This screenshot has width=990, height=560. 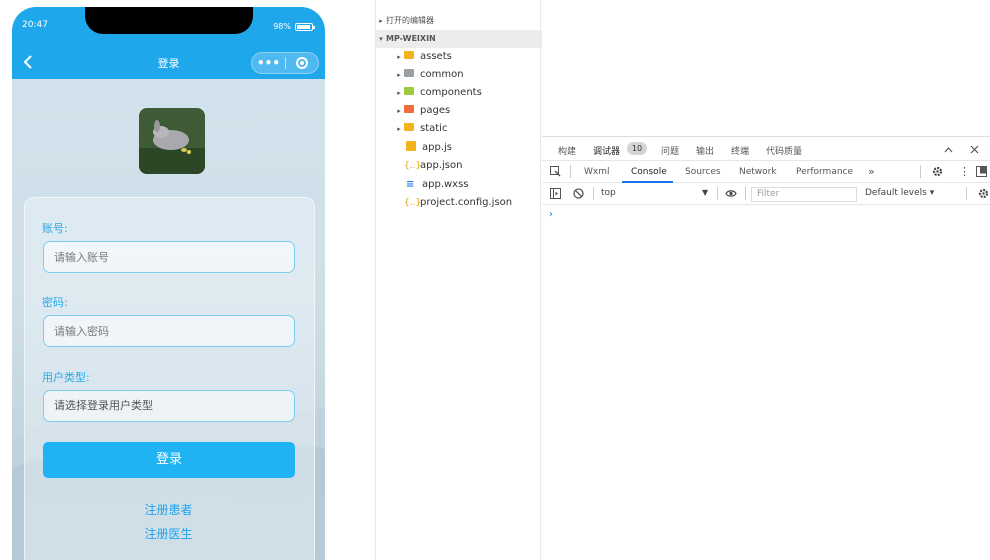 What do you see at coordinates (758, 172) in the screenshot?
I see `tab-network: Network` at bounding box center [758, 172].